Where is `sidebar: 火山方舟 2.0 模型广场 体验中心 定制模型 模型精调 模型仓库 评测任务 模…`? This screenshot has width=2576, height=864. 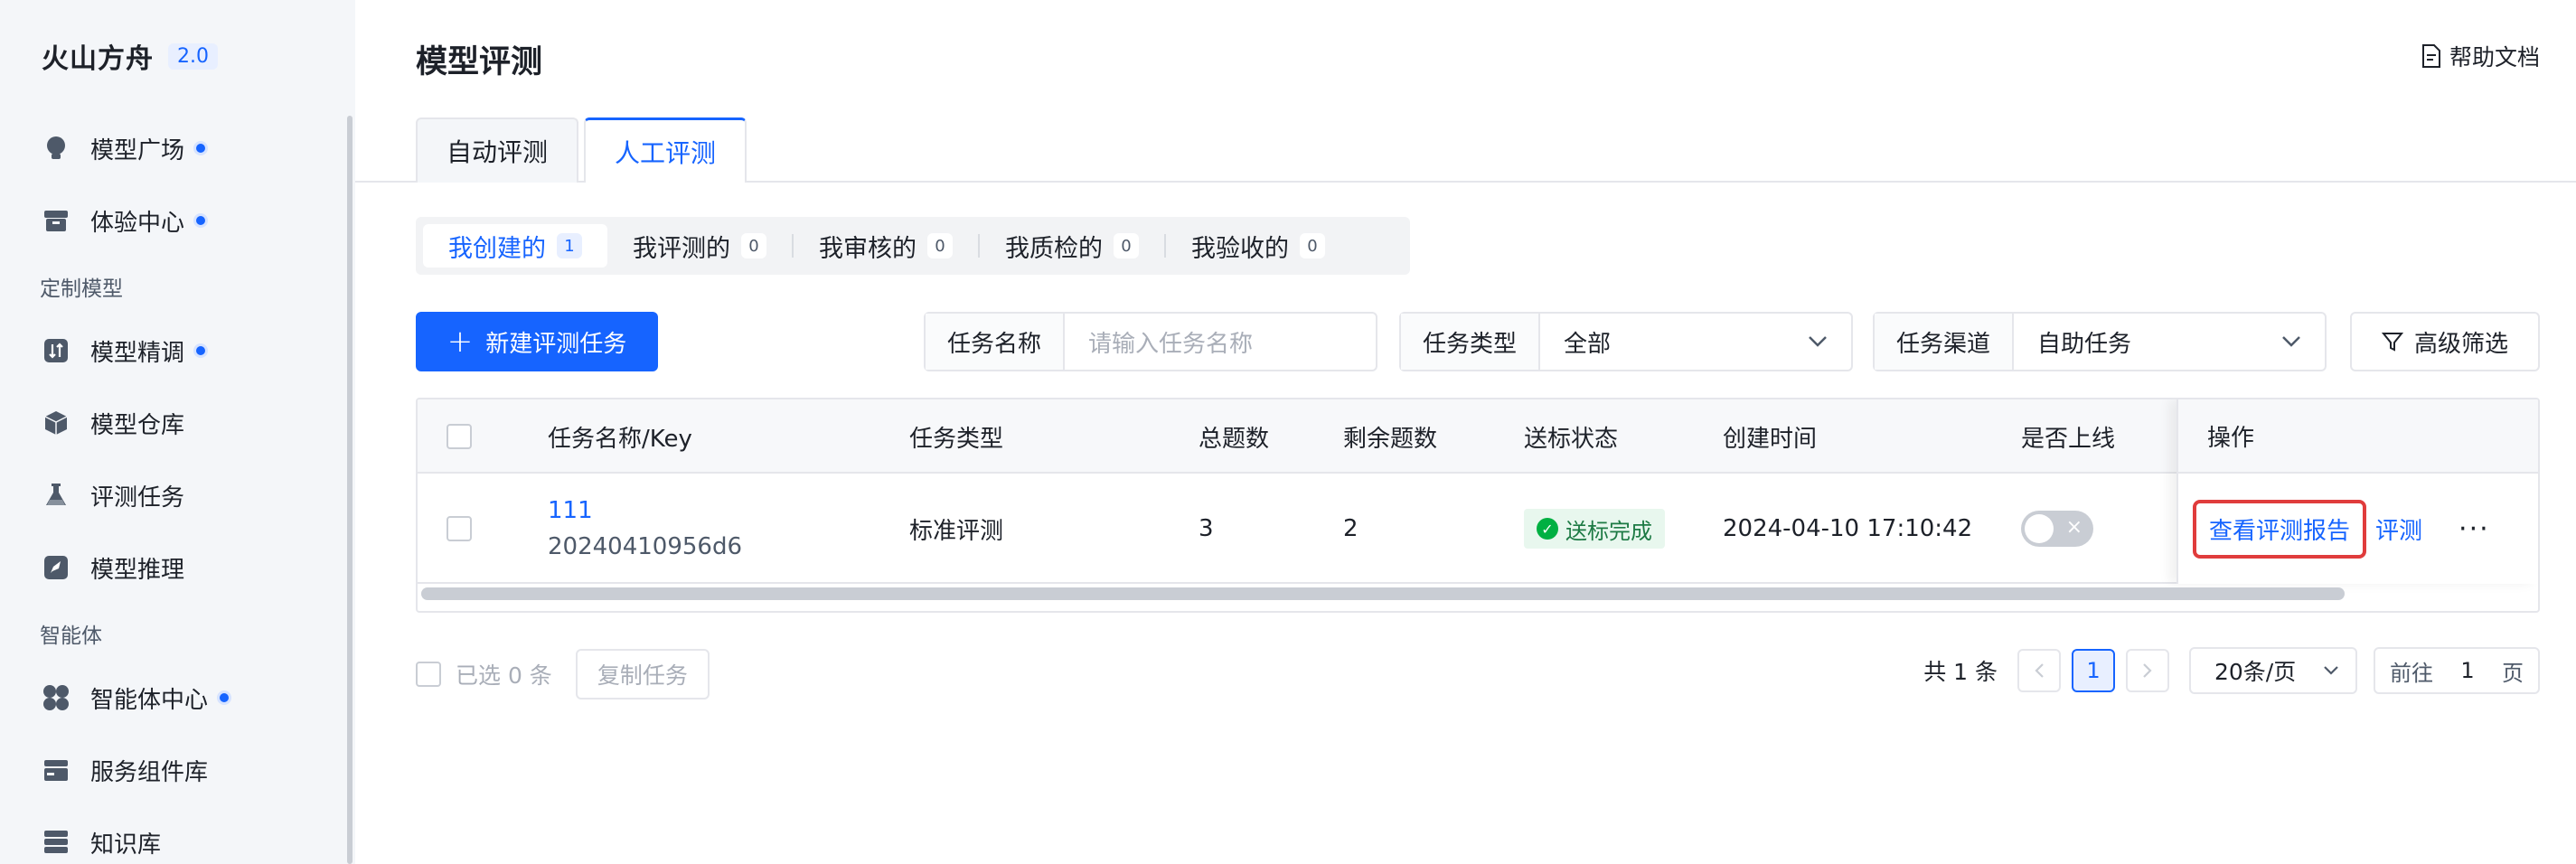
sidebar: 火山方舟 2.0 模型广场 体验中心 定制模型 模型精调 模型仓库 评测任务 模… is located at coordinates (177, 432).